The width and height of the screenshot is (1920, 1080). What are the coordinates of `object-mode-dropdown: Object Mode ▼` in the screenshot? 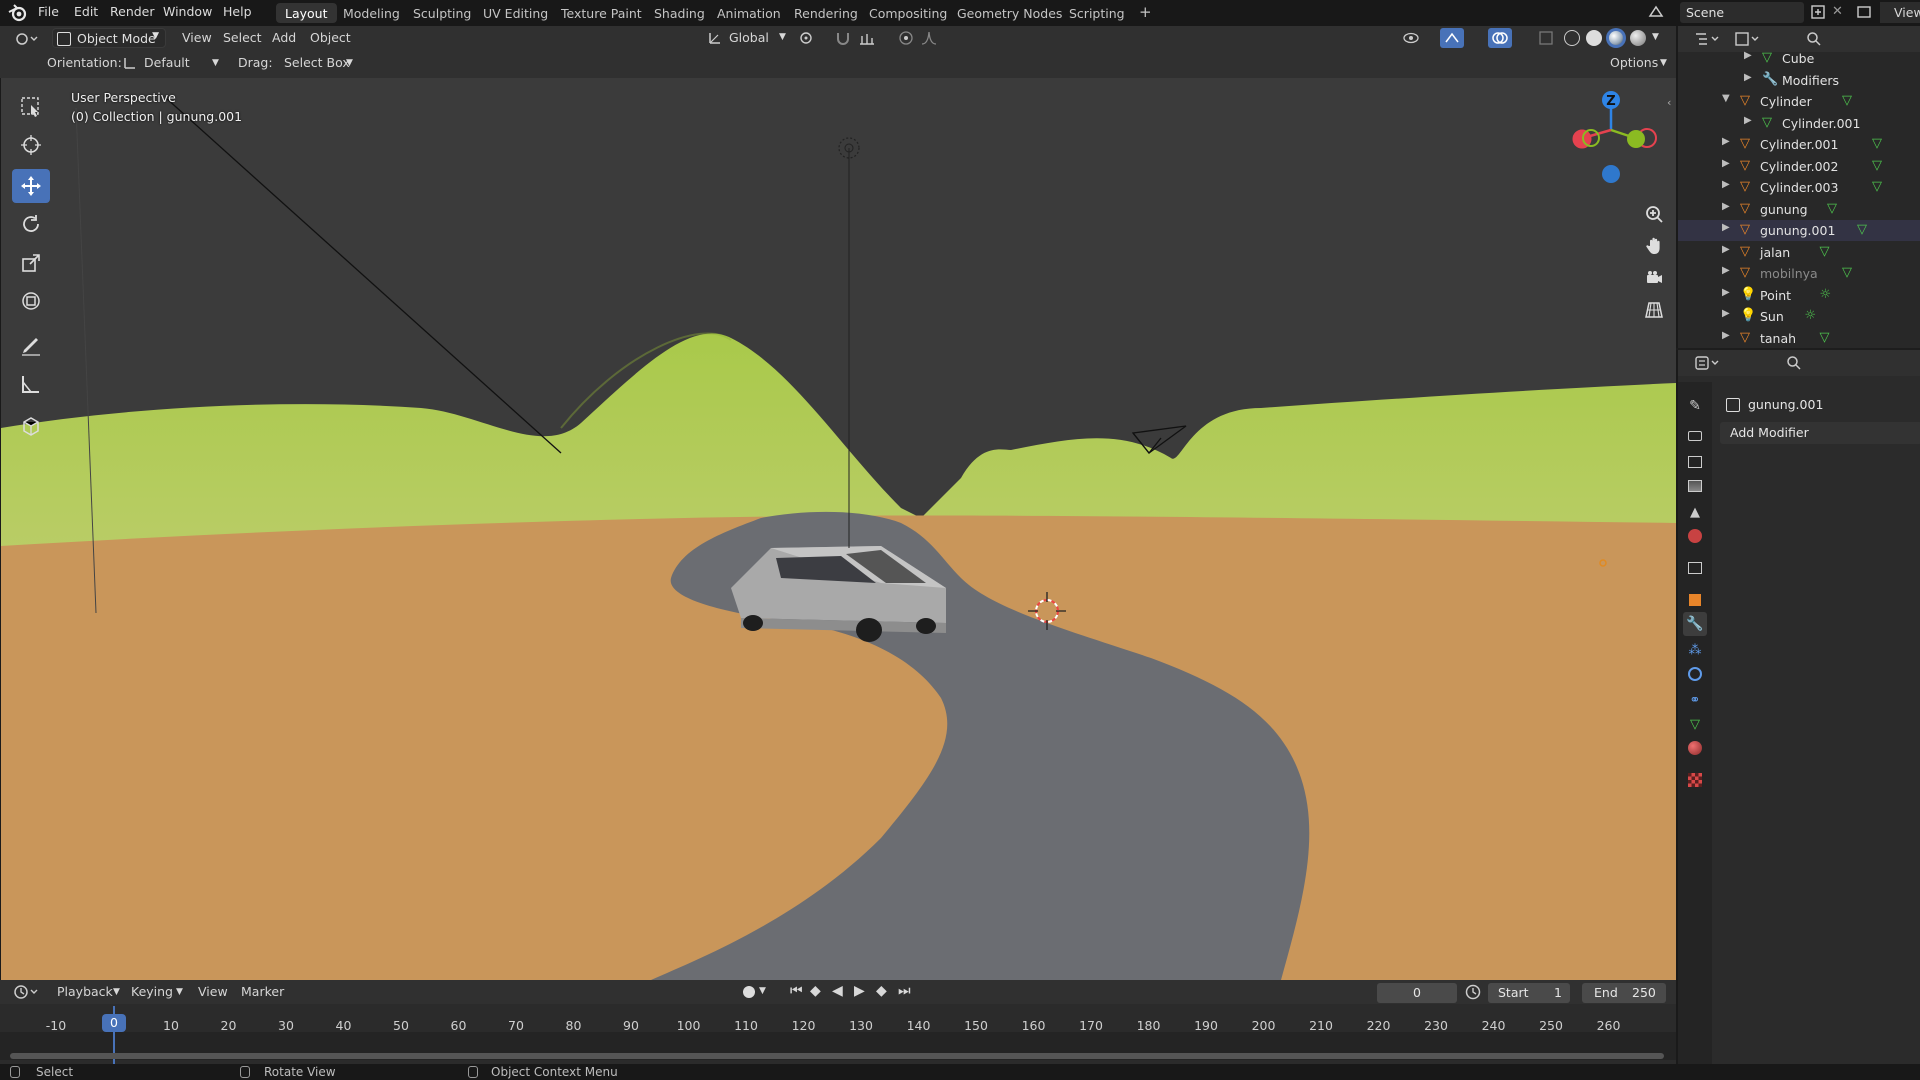 It's located at (109, 38).